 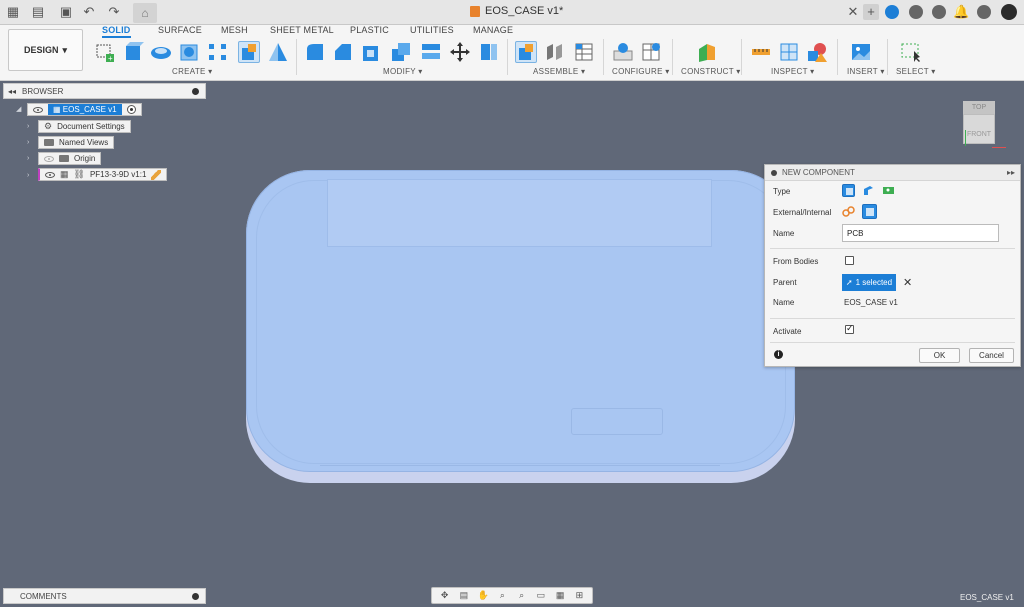 What do you see at coordinates (849, 260) in the screenshot?
I see `from-bodies-checkbox` at bounding box center [849, 260].